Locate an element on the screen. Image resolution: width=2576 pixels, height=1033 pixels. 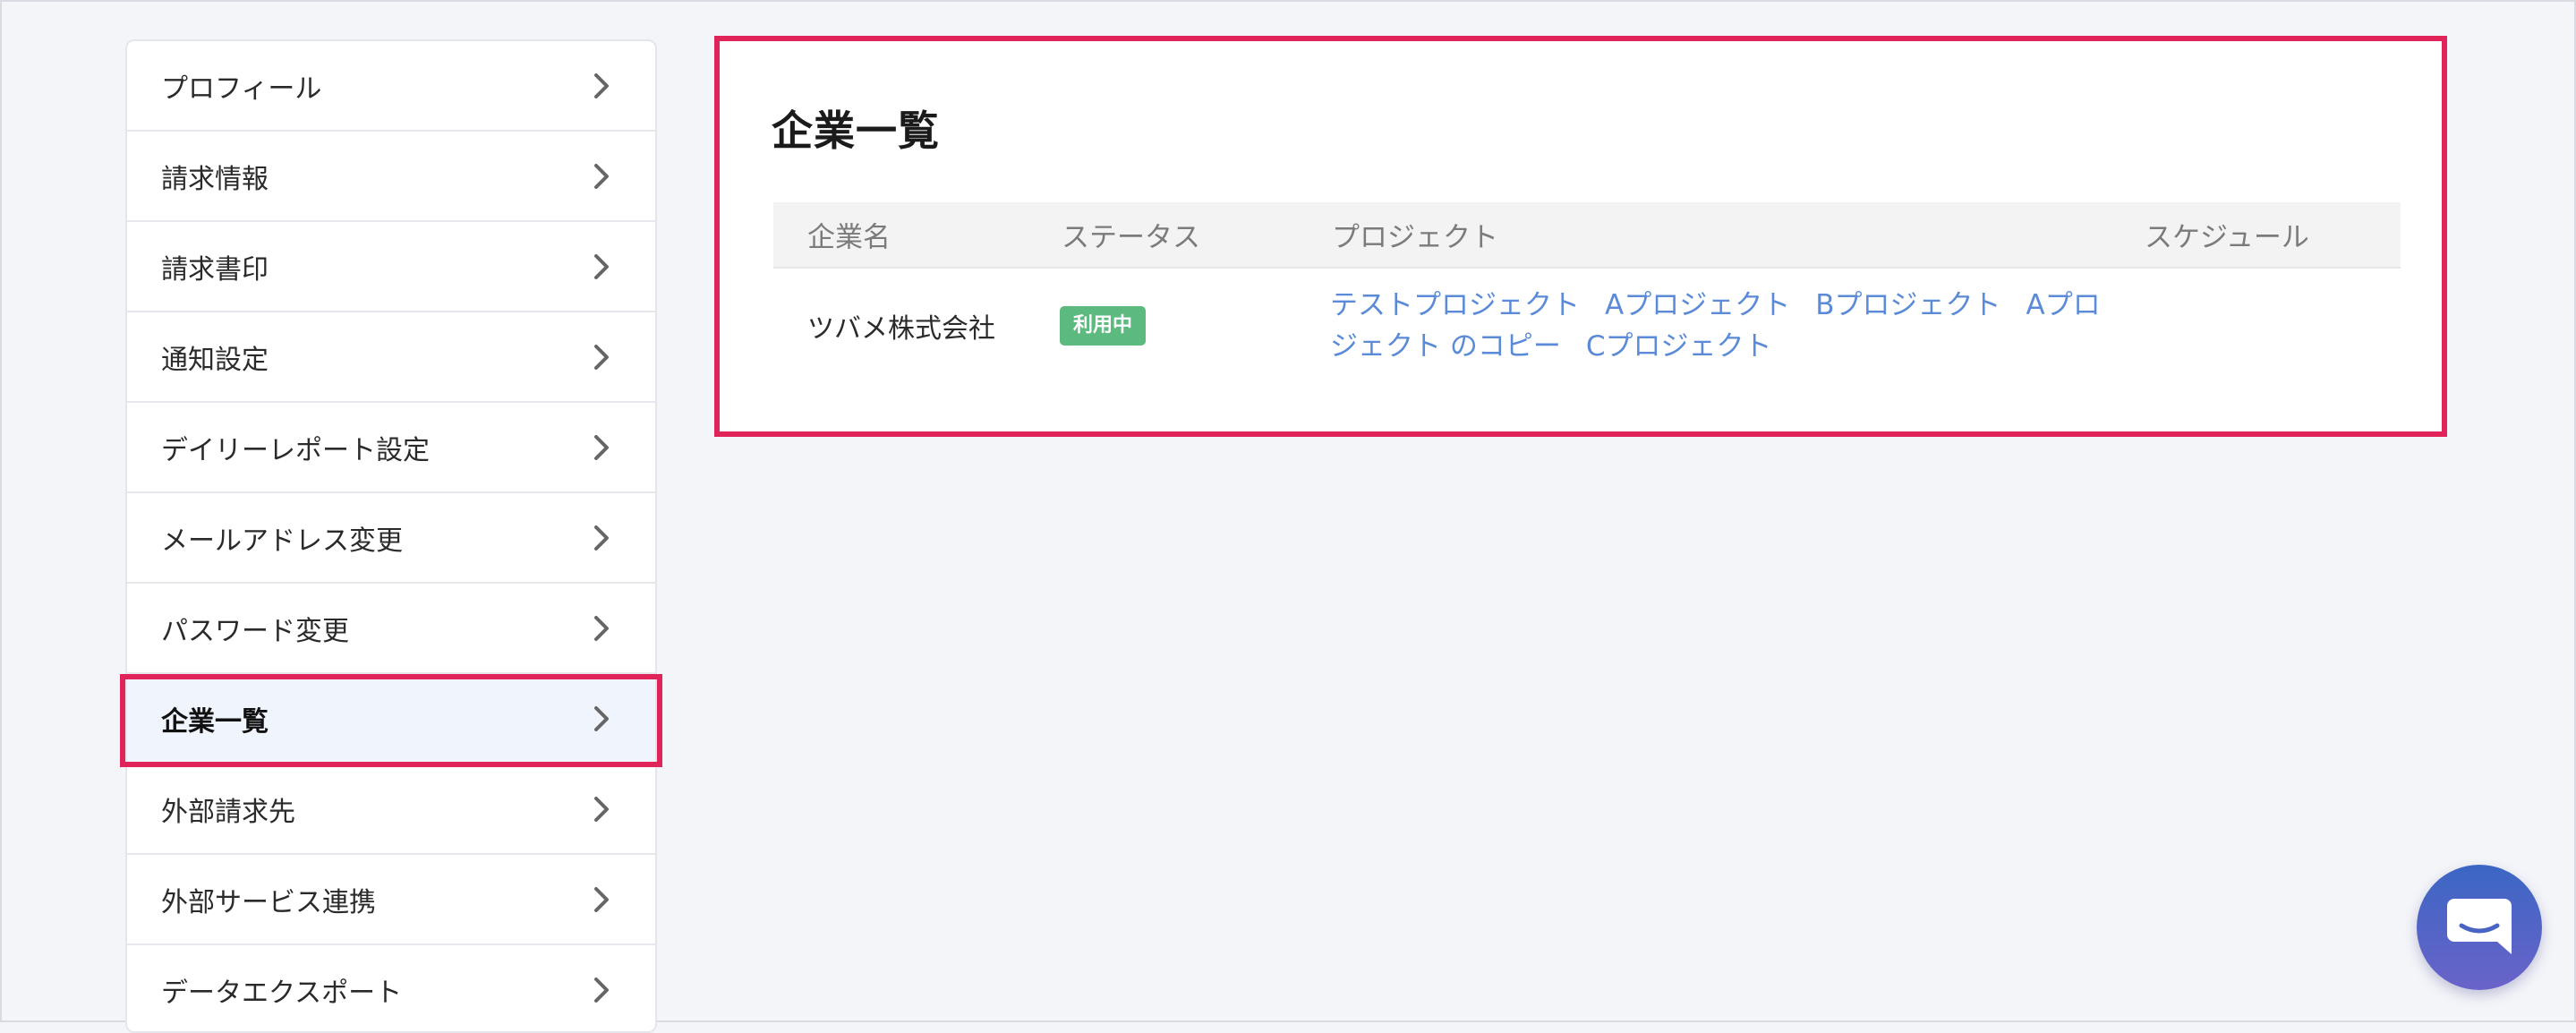
sidebar-item-daily-report-settings: デイリーレポート設定 is located at coordinates (391, 448).